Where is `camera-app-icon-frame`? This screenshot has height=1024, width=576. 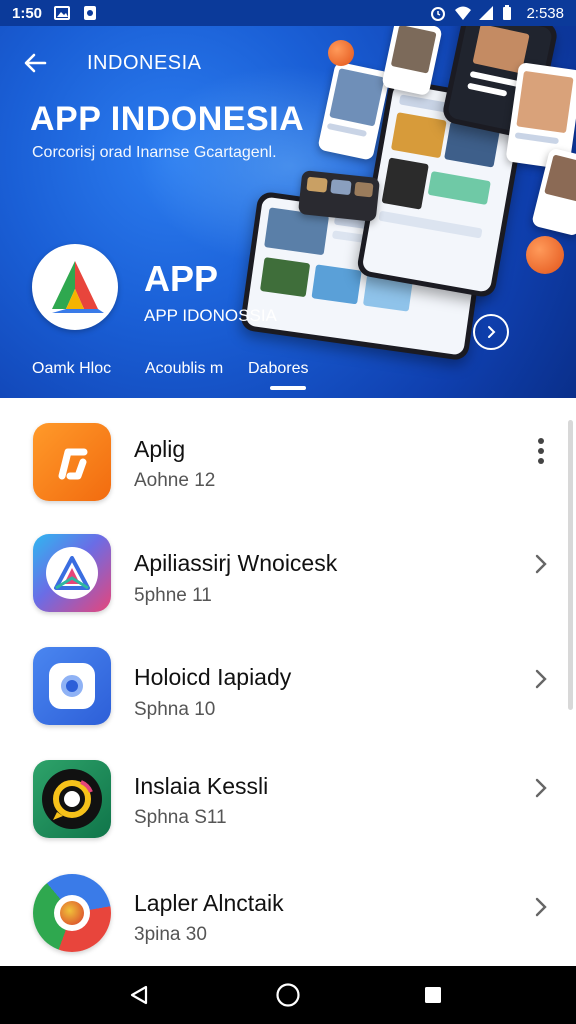
camera-app-icon-frame is located at coordinates (72, 686).